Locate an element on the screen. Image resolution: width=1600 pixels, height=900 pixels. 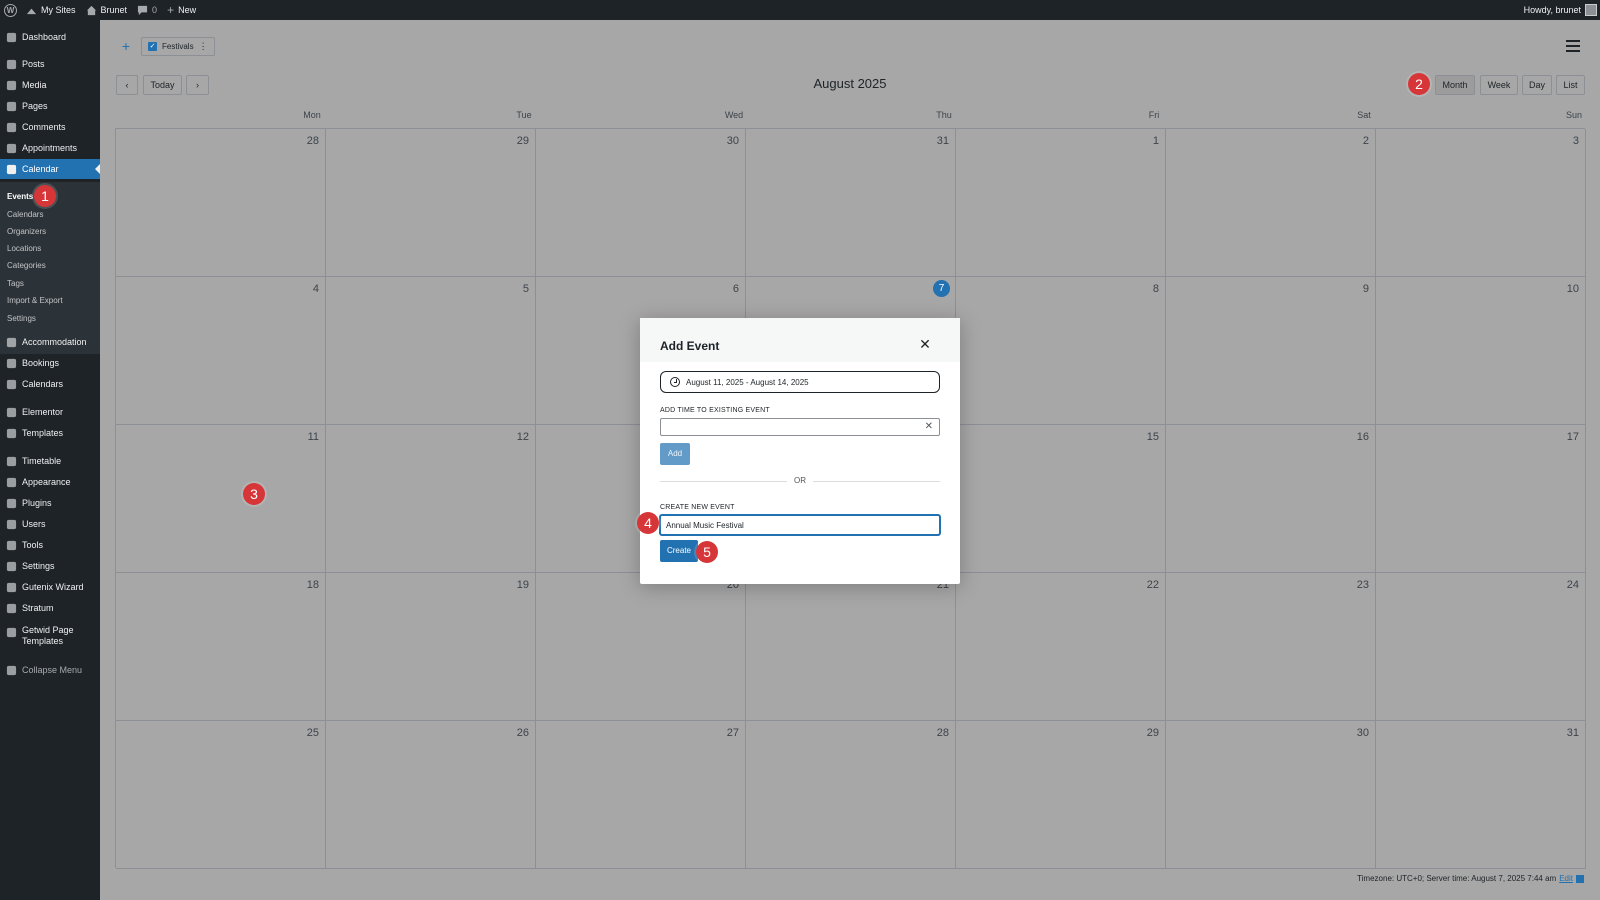
view-week-button: Week is located at coordinates (1499, 85).